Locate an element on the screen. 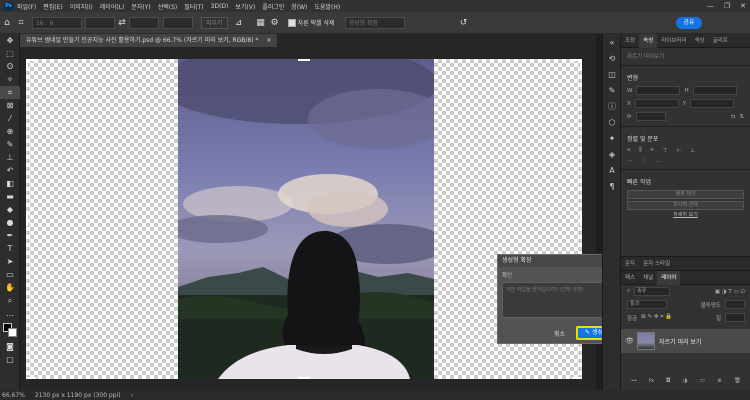  3d-cube-icon: ⬡ is located at coordinates (612, 122).